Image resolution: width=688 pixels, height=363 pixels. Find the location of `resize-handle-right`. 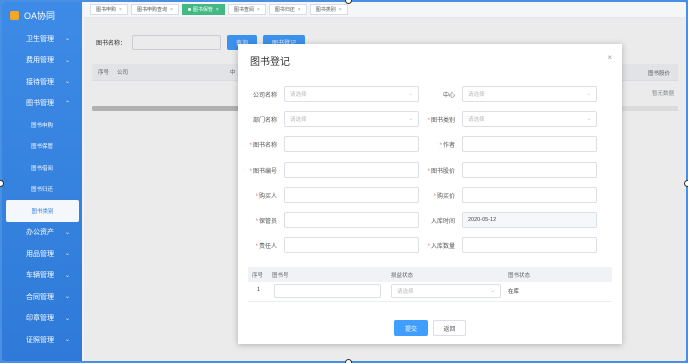

resize-handle-right is located at coordinates (686, 183).